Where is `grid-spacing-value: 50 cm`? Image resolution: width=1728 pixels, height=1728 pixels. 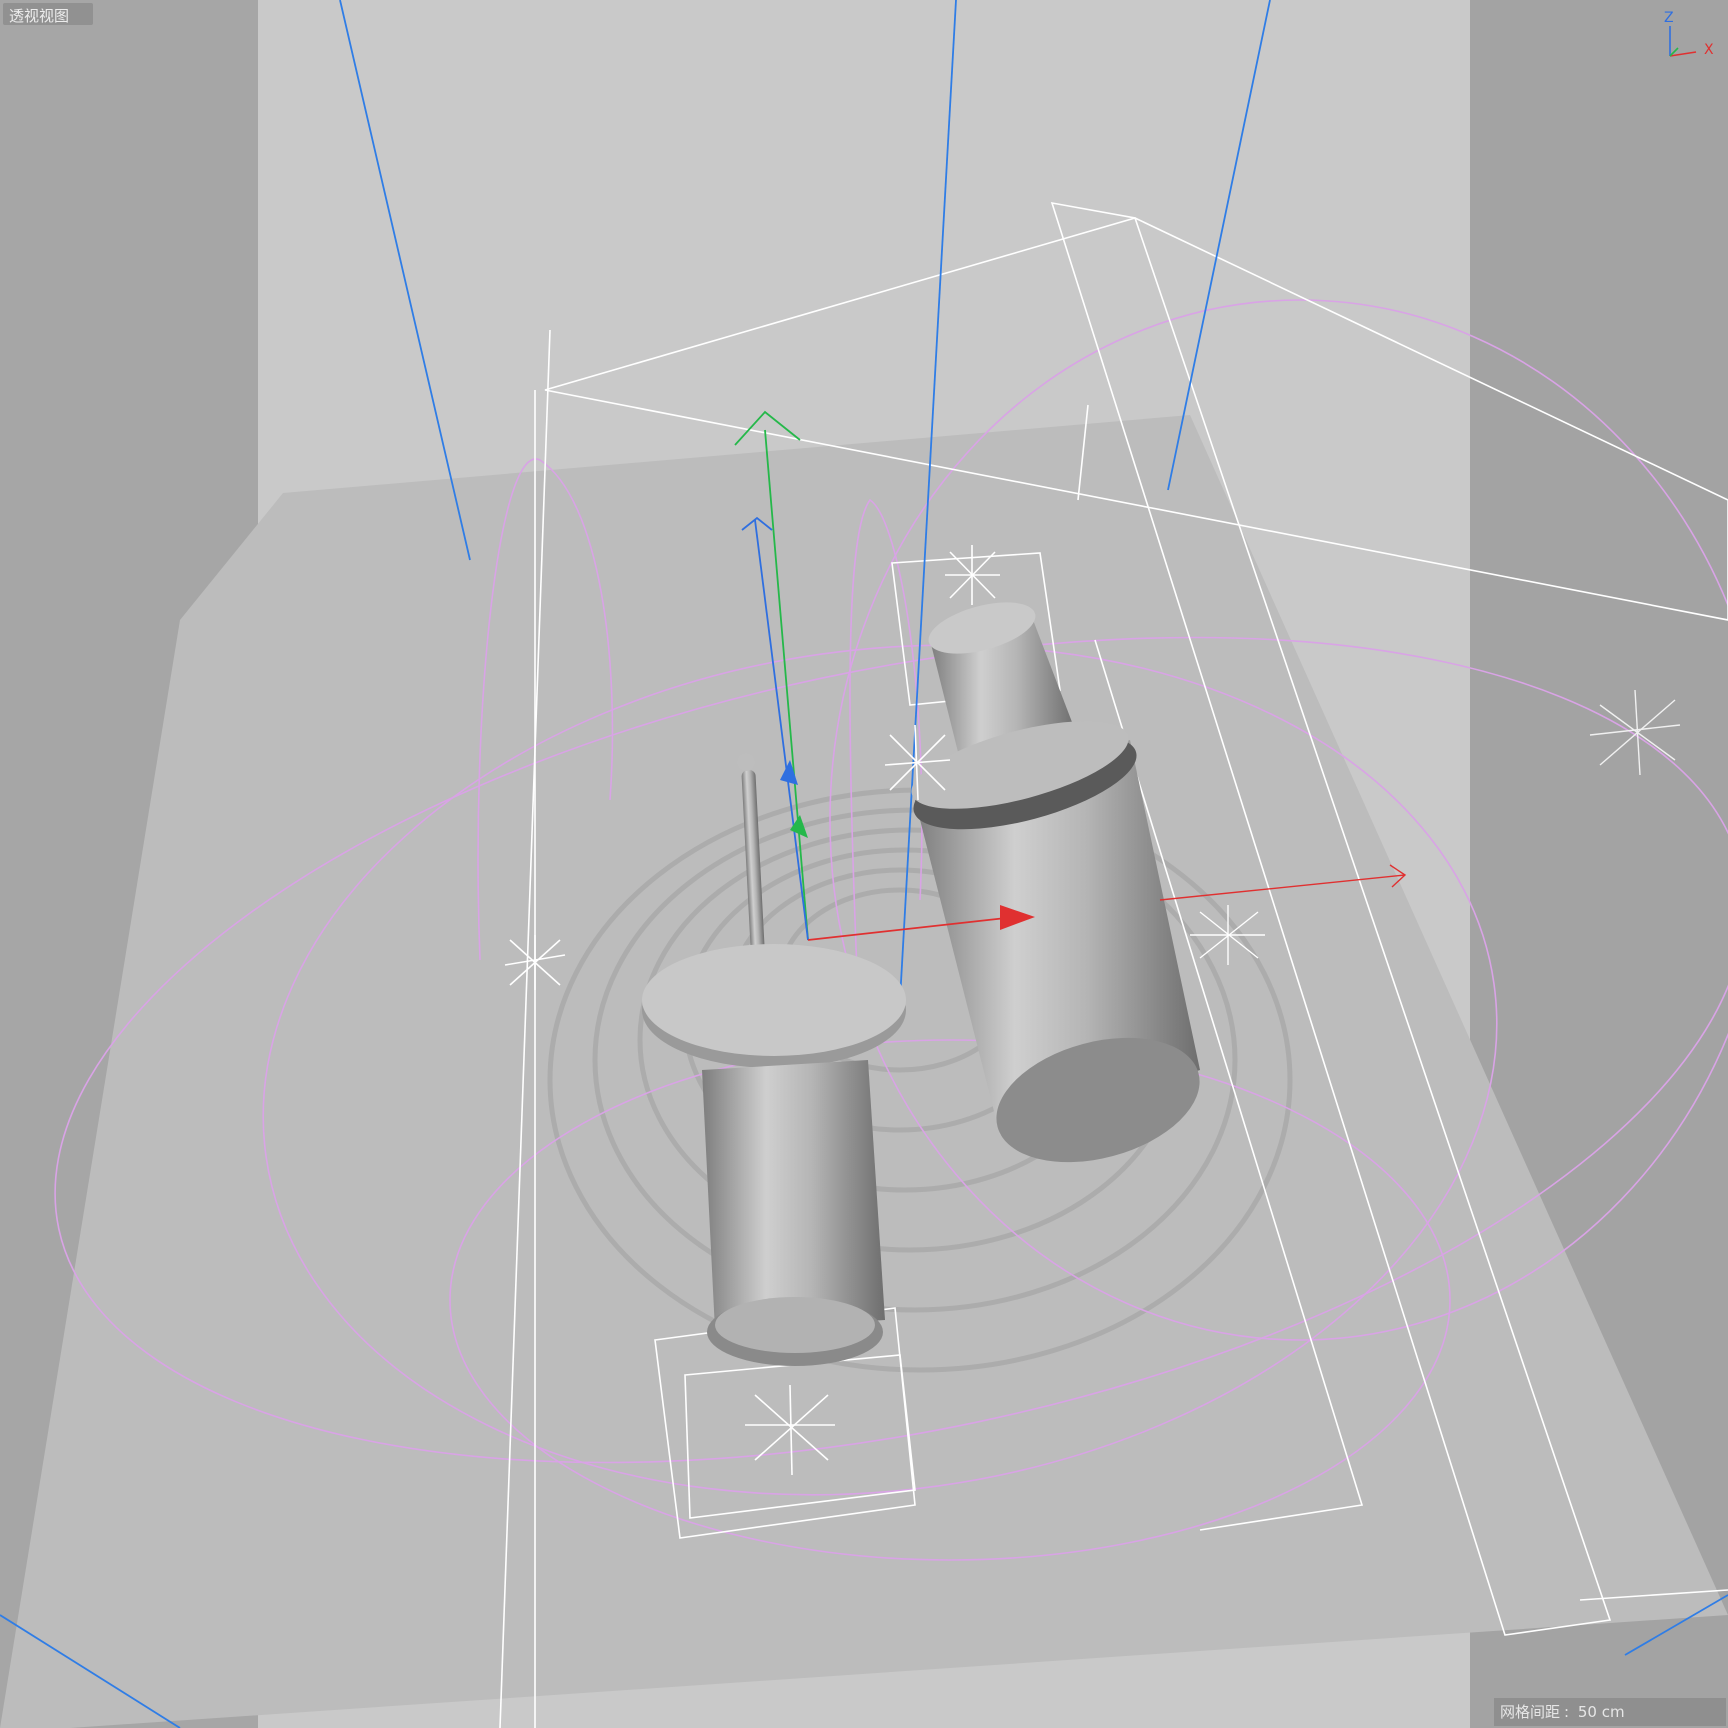
grid-spacing-value: 50 cm is located at coordinates (1601, 1712).